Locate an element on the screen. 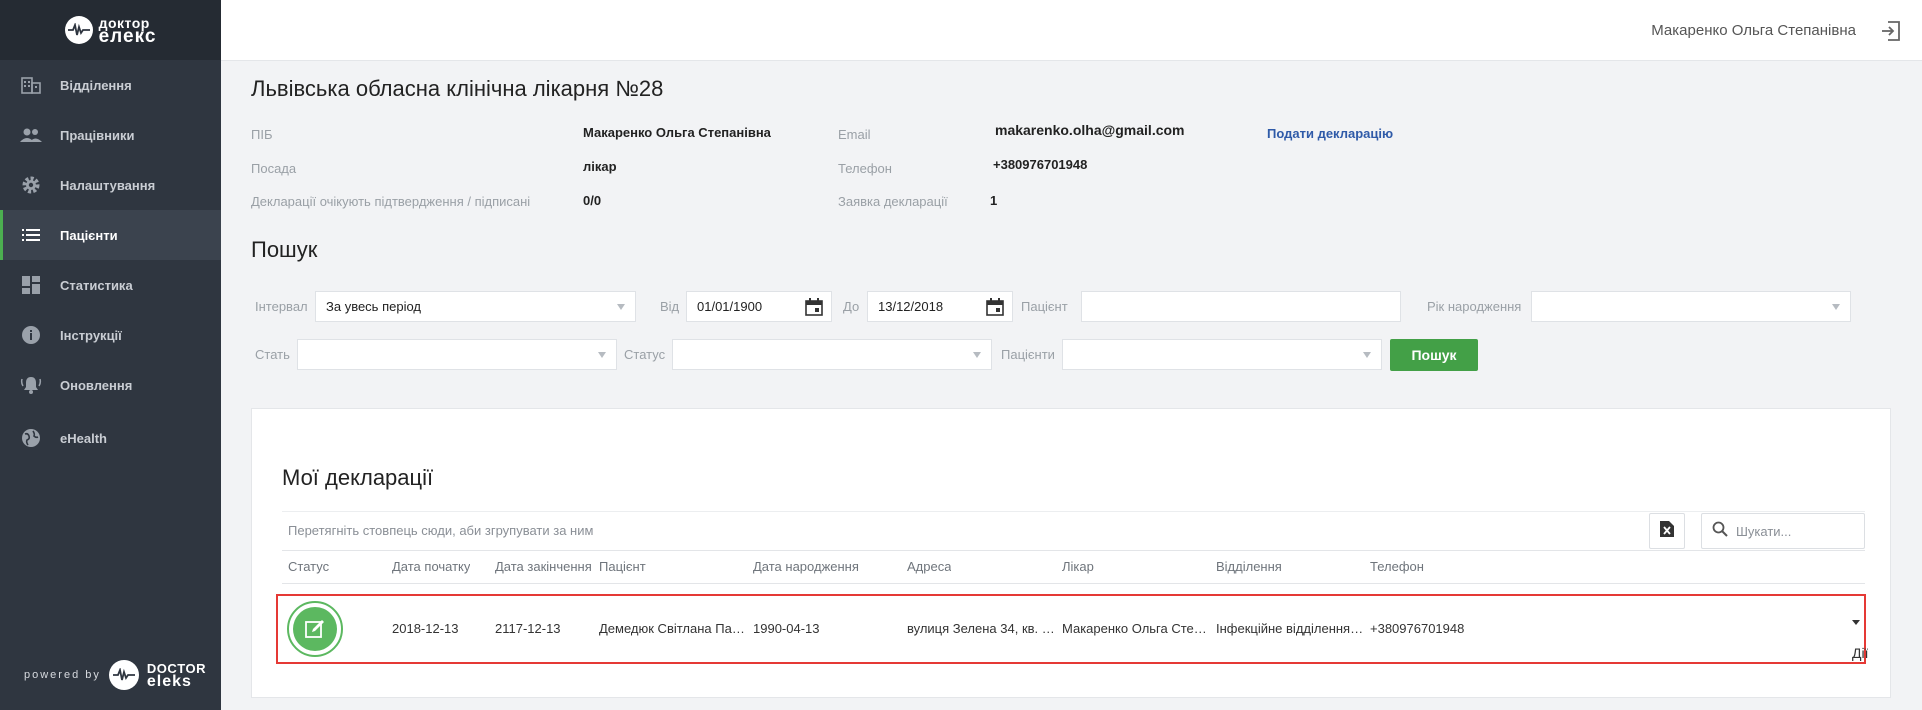  cell-end-date: 2117-12-13 is located at coordinates (528, 628).